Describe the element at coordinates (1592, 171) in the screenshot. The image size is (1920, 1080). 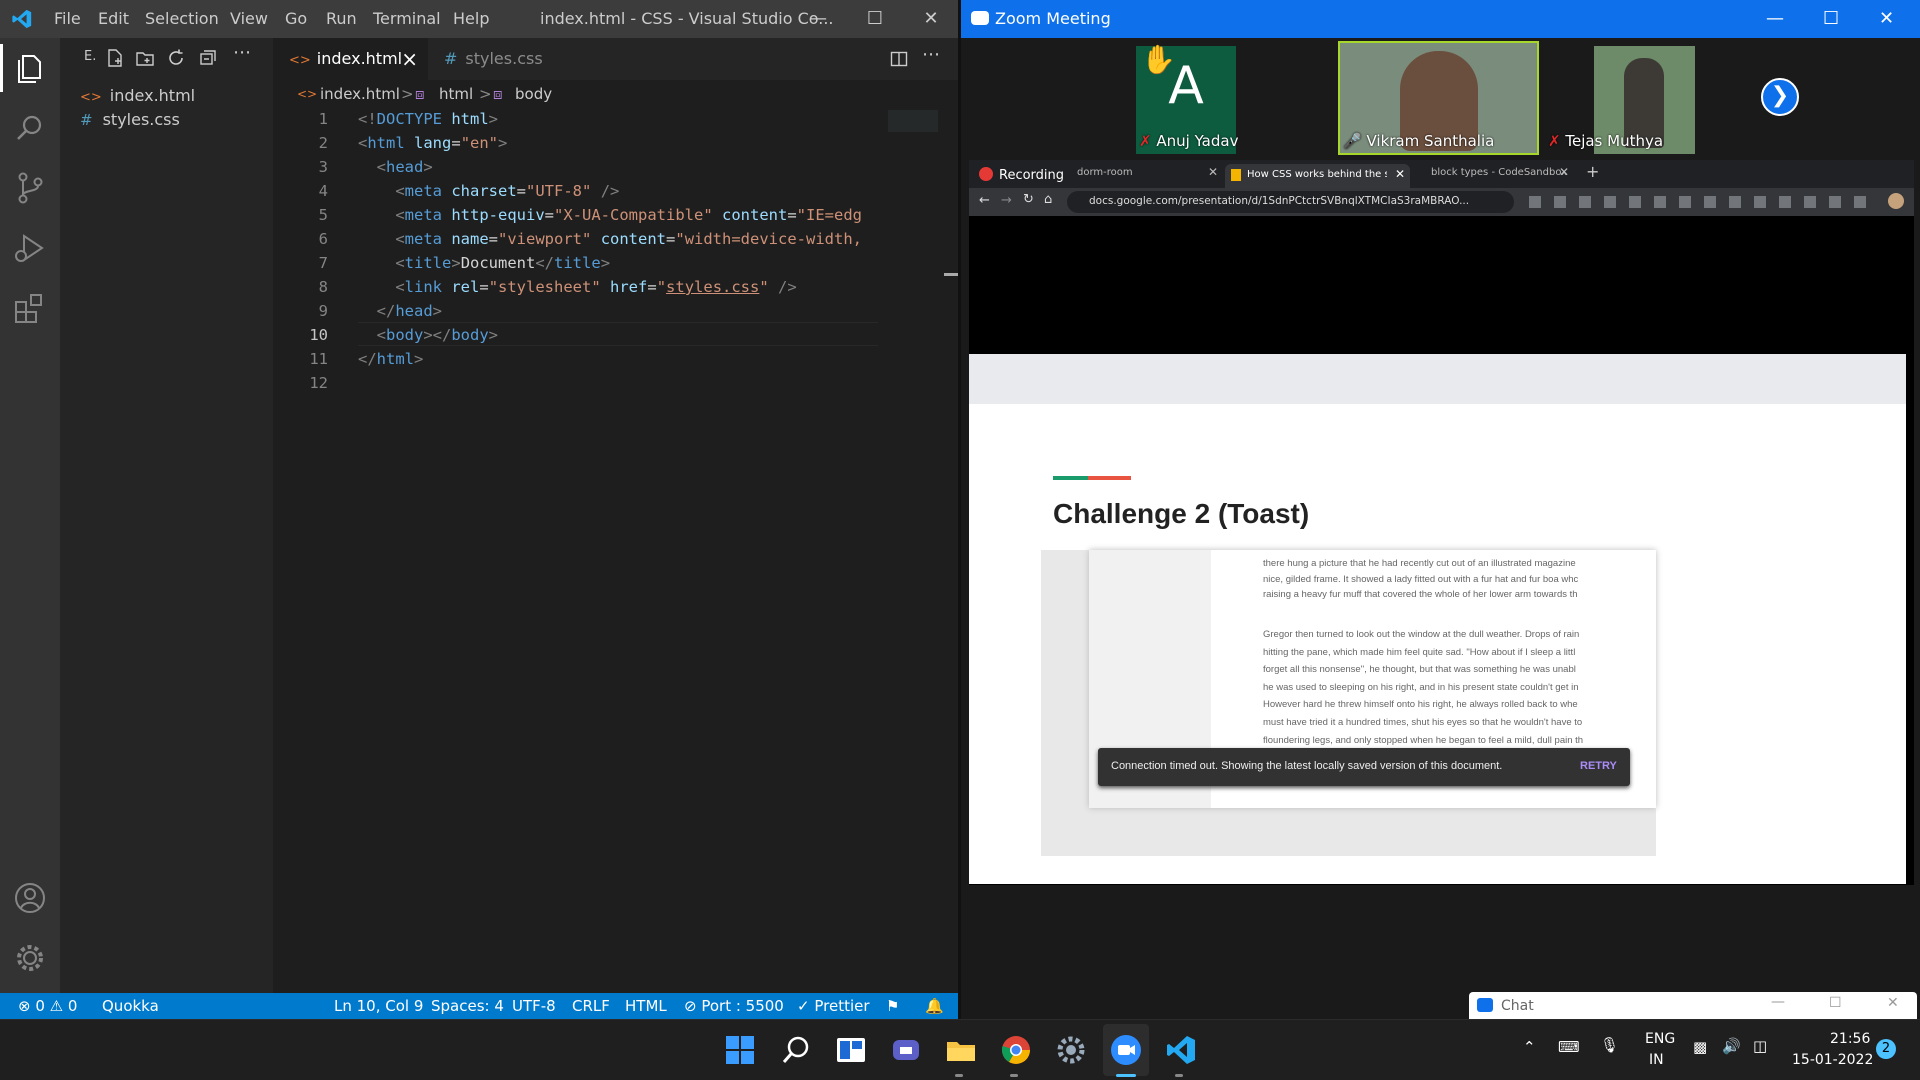
I see `new-tab-icon: +` at that location.